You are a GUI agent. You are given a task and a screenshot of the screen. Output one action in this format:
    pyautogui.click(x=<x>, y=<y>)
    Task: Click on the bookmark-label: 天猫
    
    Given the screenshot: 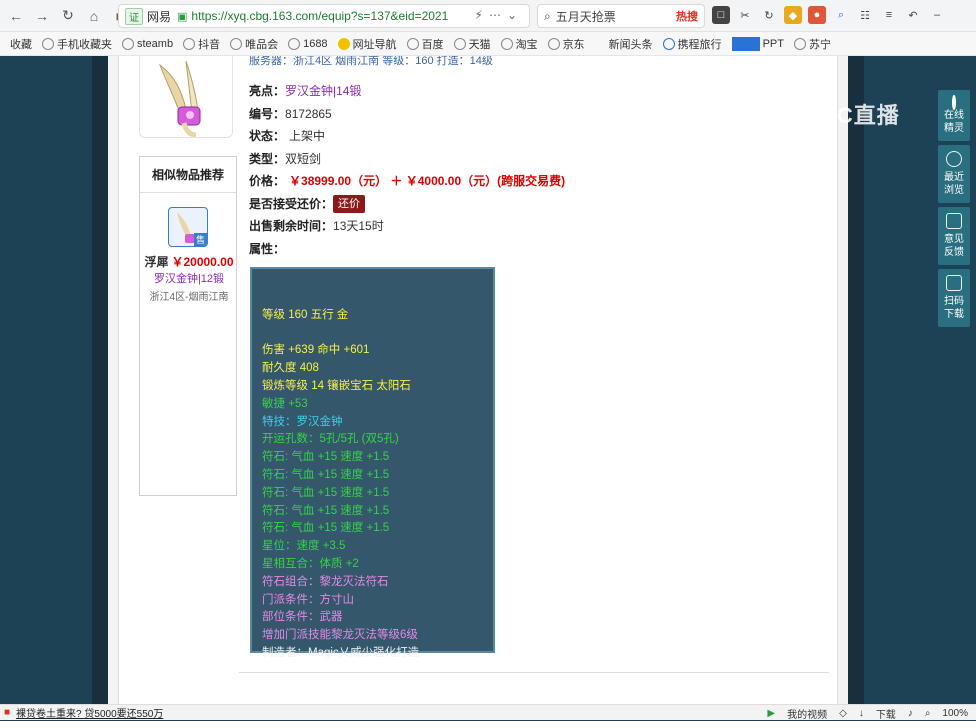 What is the action you would take?
    pyautogui.click(x=479, y=44)
    